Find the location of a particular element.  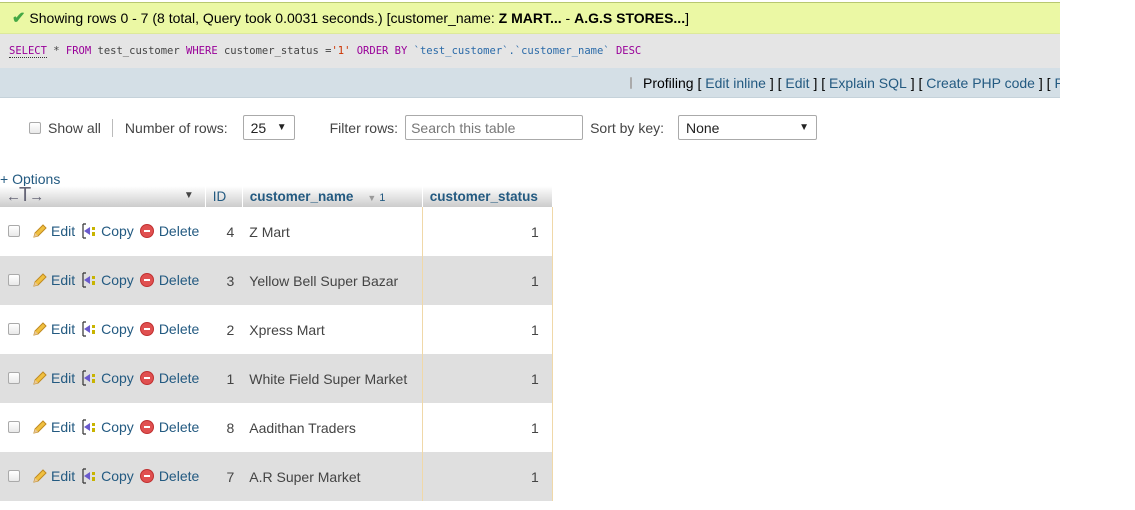

divider is located at coordinates (112, 127).